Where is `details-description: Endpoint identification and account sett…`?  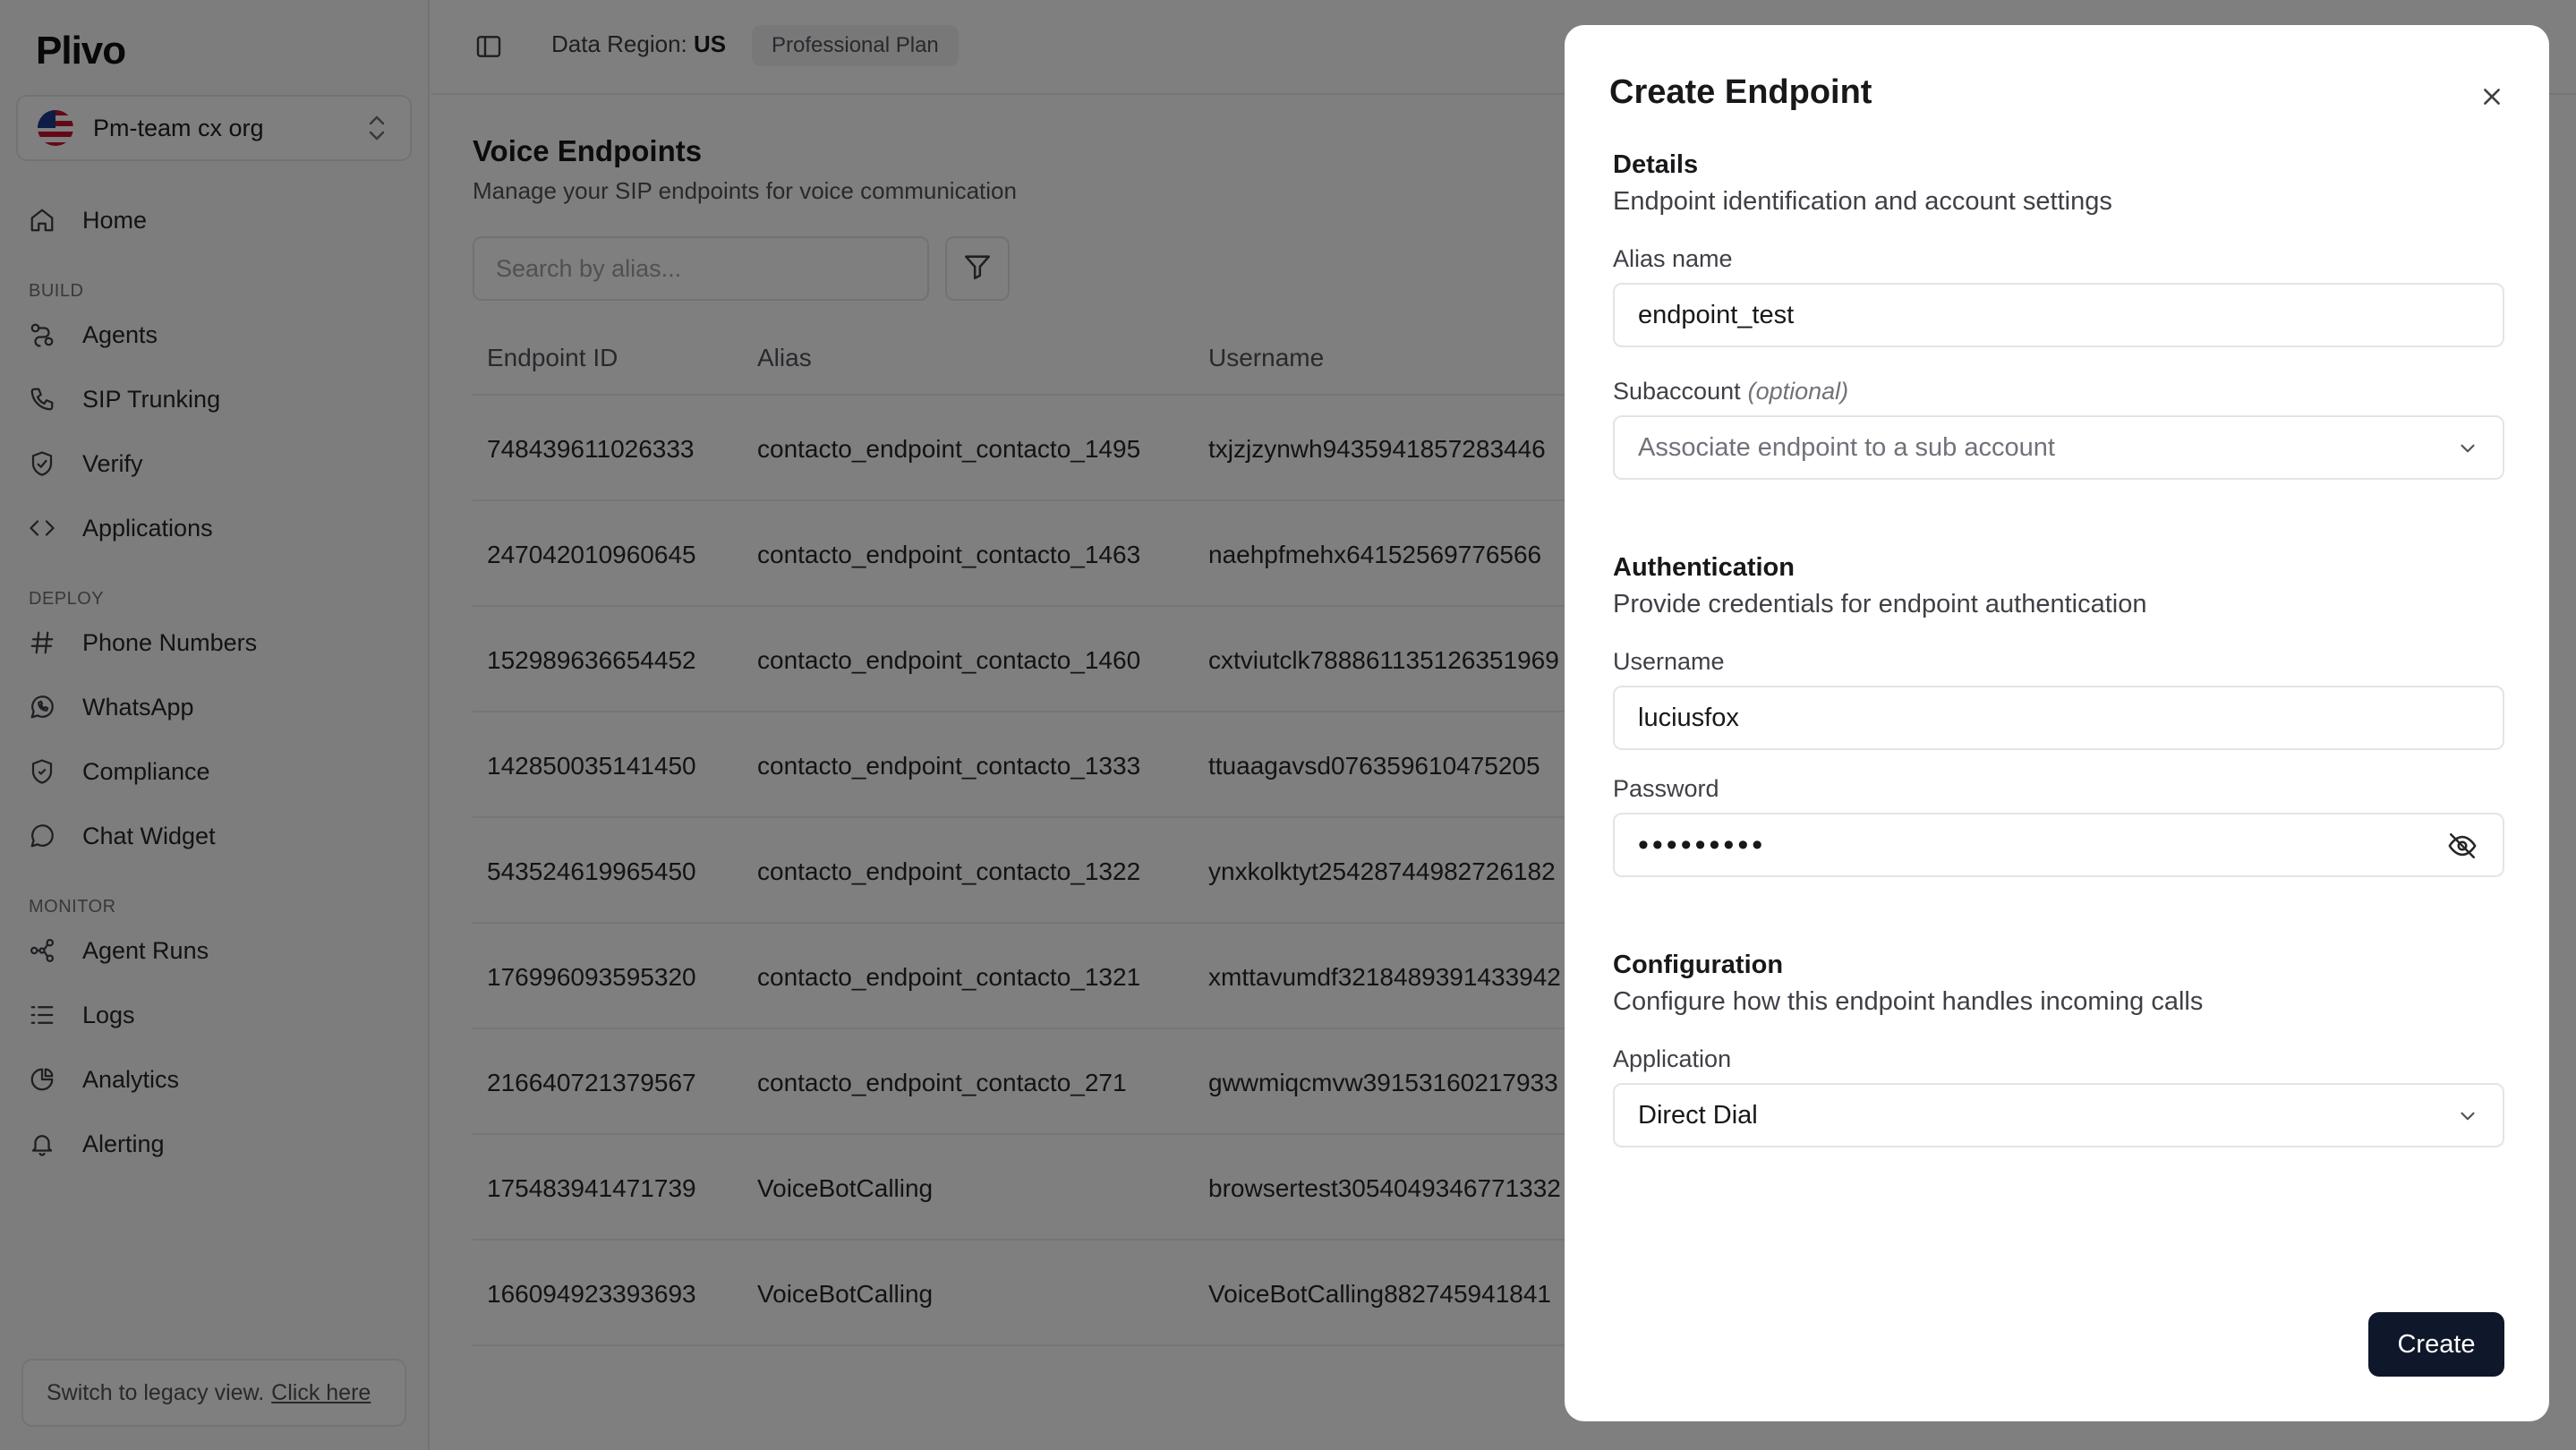
details-description: Endpoint identification and account sett… is located at coordinates (1862, 201).